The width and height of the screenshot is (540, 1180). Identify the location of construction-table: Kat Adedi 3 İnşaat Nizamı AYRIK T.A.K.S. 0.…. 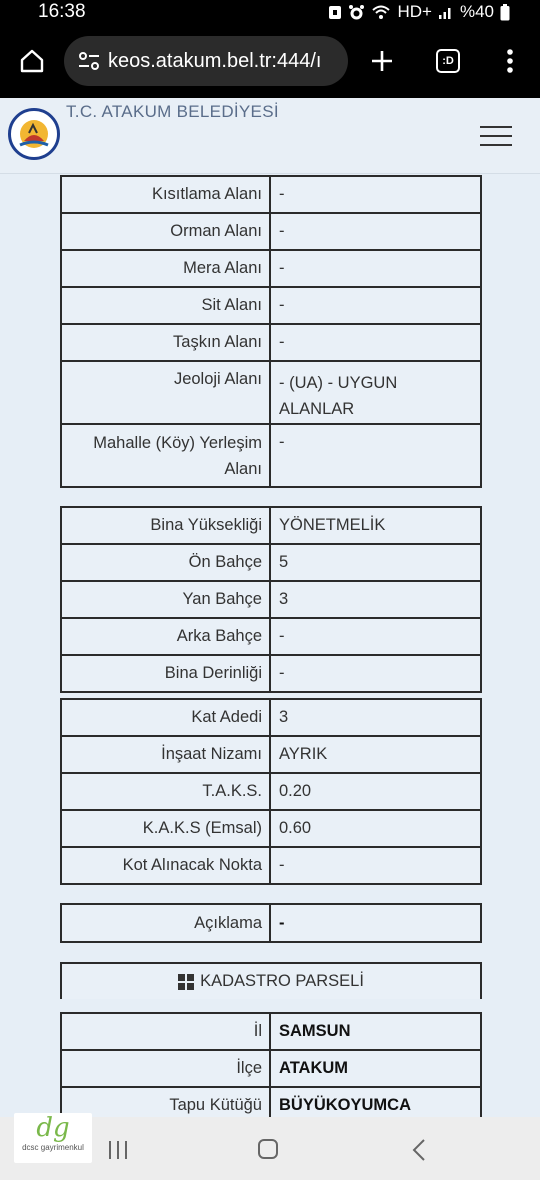
(271, 791).